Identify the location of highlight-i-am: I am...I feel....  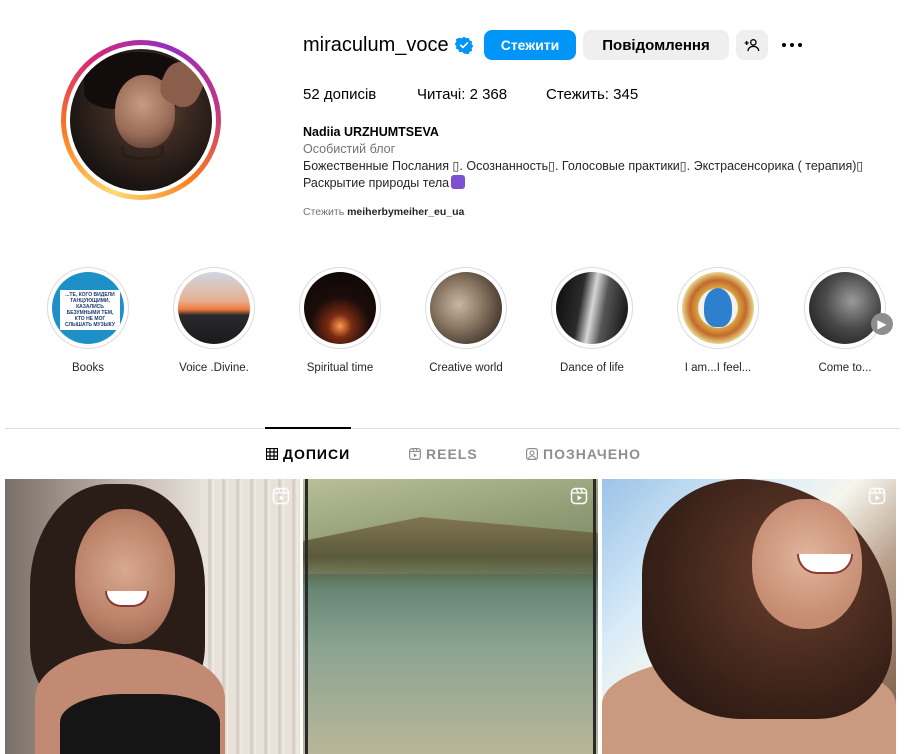
(718, 320).